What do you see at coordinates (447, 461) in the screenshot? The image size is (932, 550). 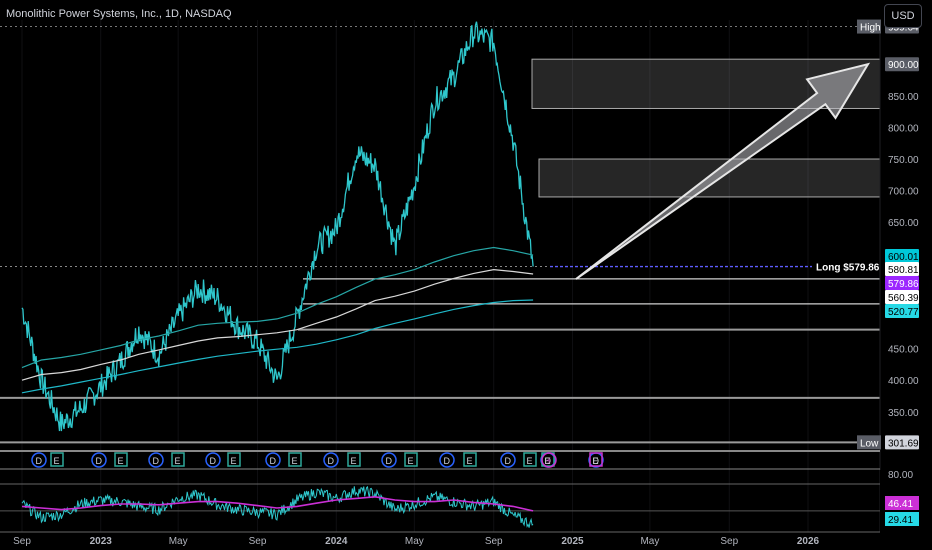 I see `dividend-event-label-14: D` at bounding box center [447, 461].